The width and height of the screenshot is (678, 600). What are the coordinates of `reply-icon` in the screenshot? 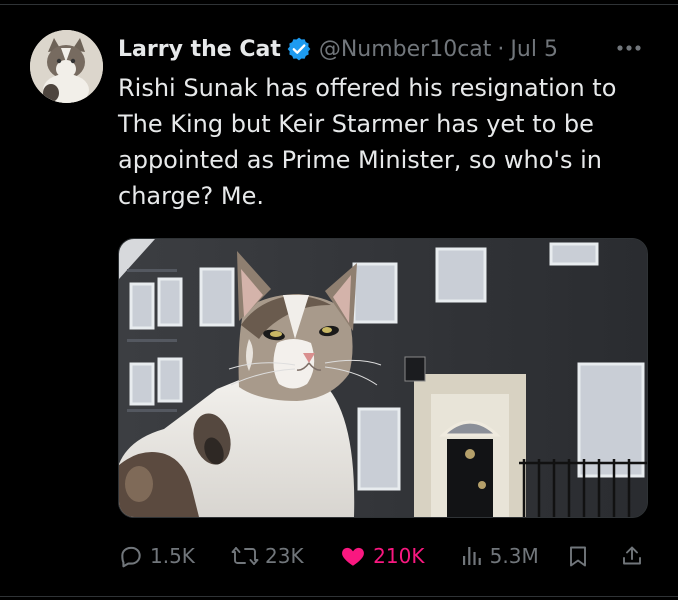 It's located at (131, 557).